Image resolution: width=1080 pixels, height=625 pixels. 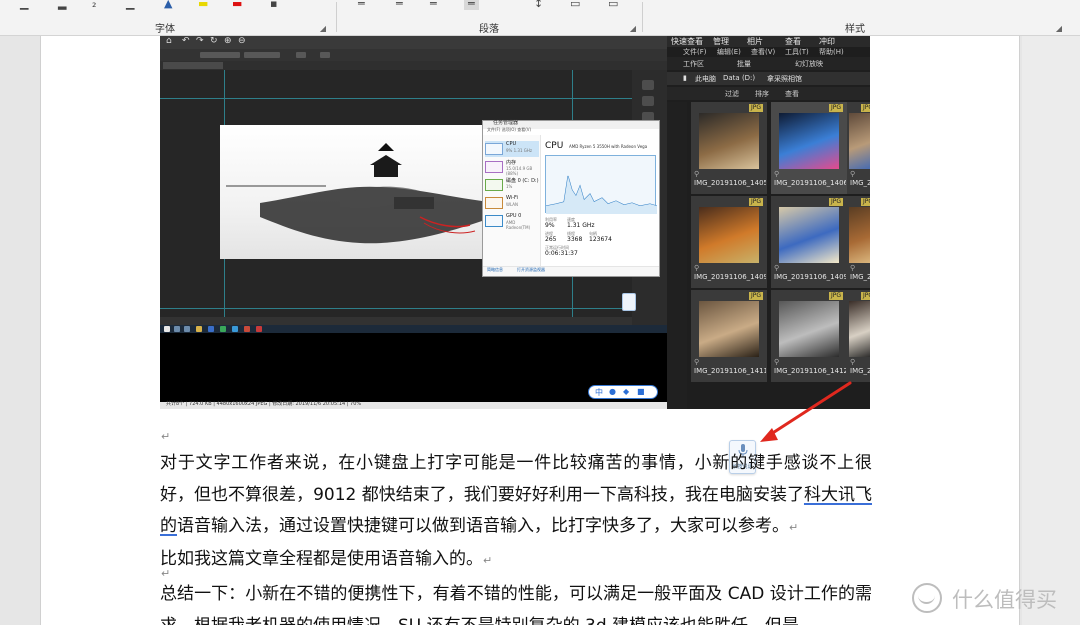 What do you see at coordinates (693, 64) in the screenshot?
I see `gallery-tool: 工作区` at bounding box center [693, 64].